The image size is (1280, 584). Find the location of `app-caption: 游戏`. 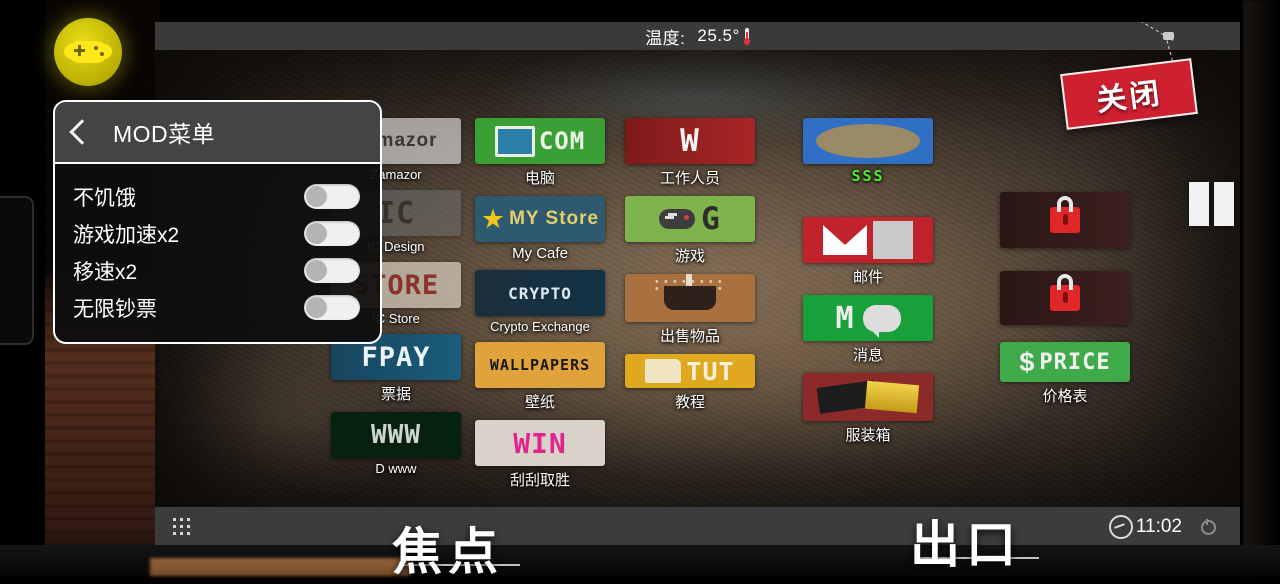

app-caption: 游戏 is located at coordinates (689, 256).